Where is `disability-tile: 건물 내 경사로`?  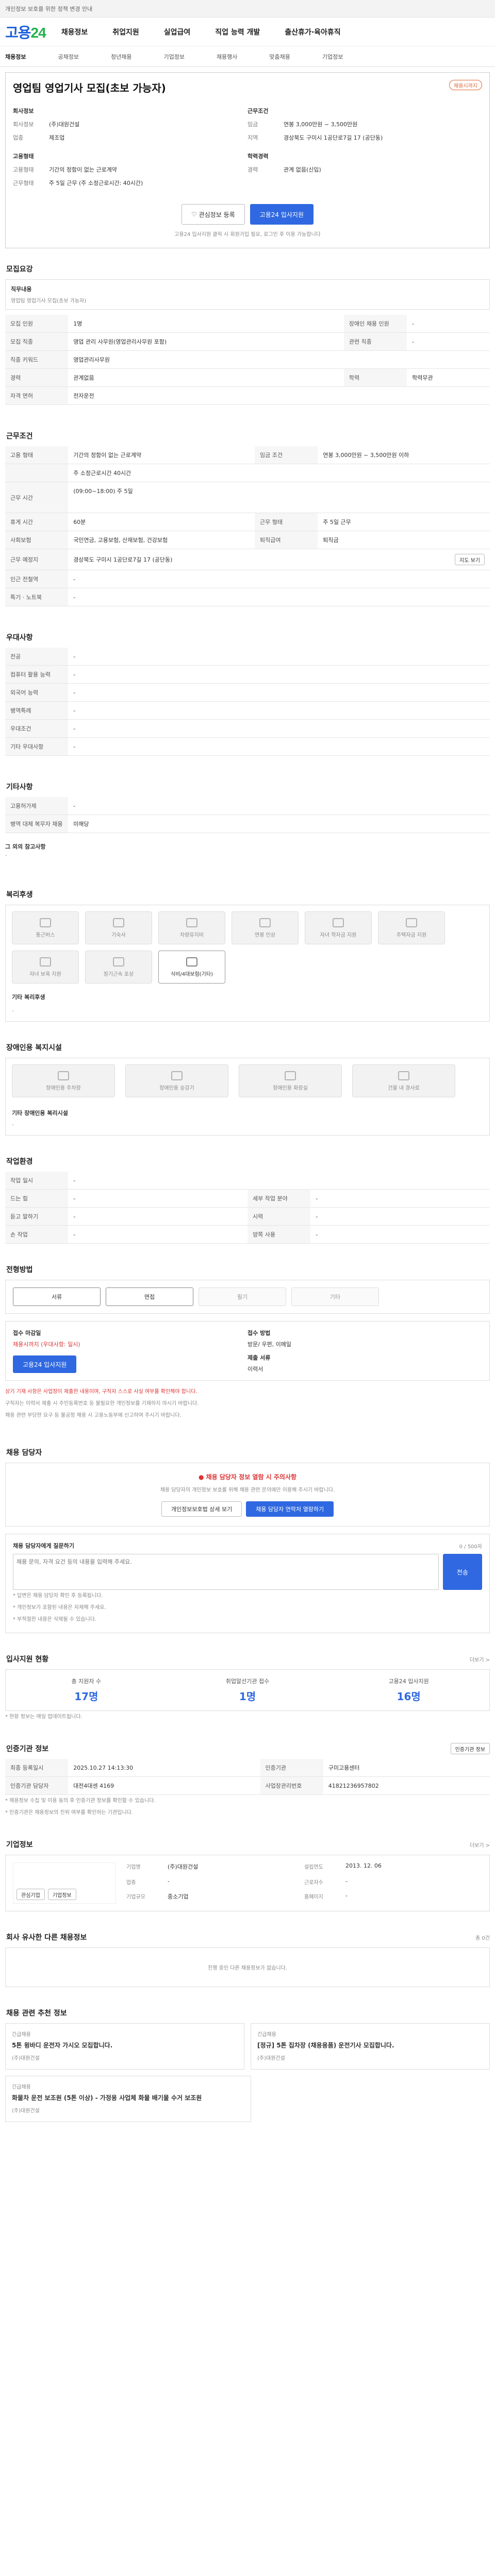 disability-tile: 건물 내 경사로 is located at coordinates (404, 1081).